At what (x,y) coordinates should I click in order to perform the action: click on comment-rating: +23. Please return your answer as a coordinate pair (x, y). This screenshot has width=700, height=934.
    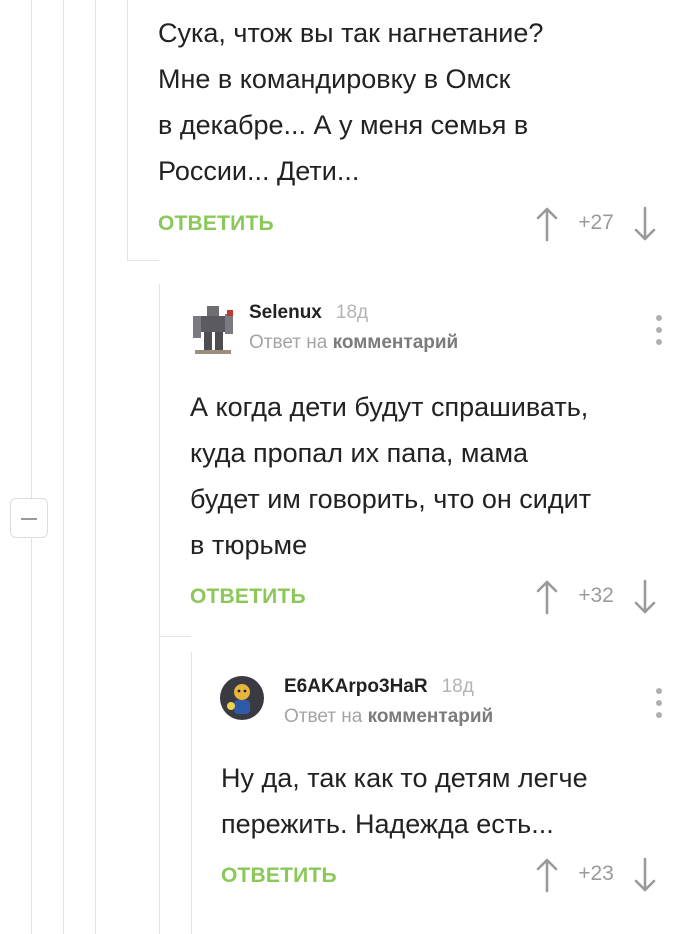
    Looking at the image, I should click on (596, 873).